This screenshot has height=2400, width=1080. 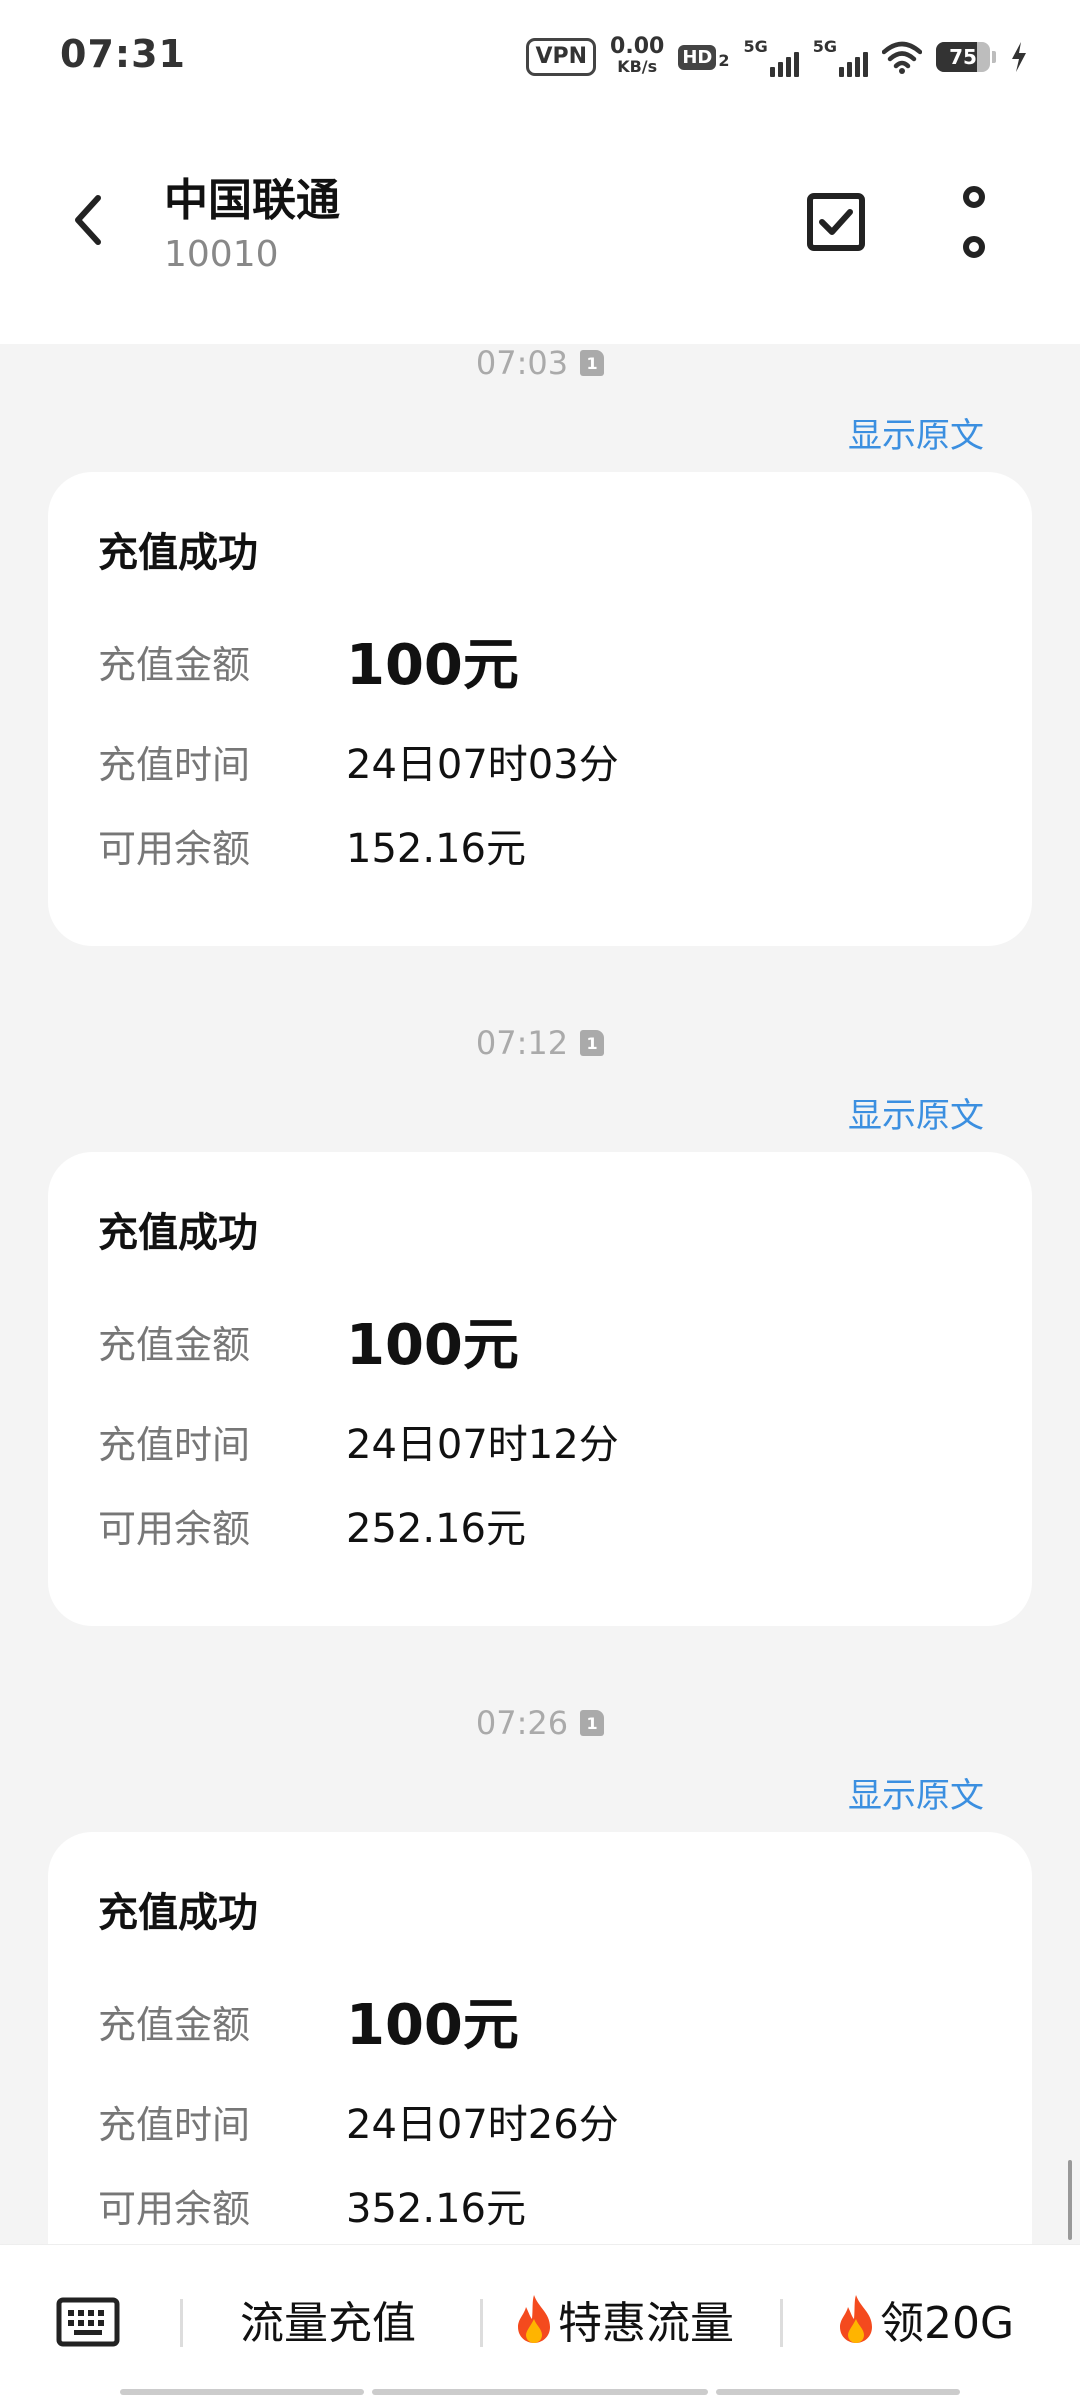 I want to click on speed-value: 0.00, so click(x=637, y=46).